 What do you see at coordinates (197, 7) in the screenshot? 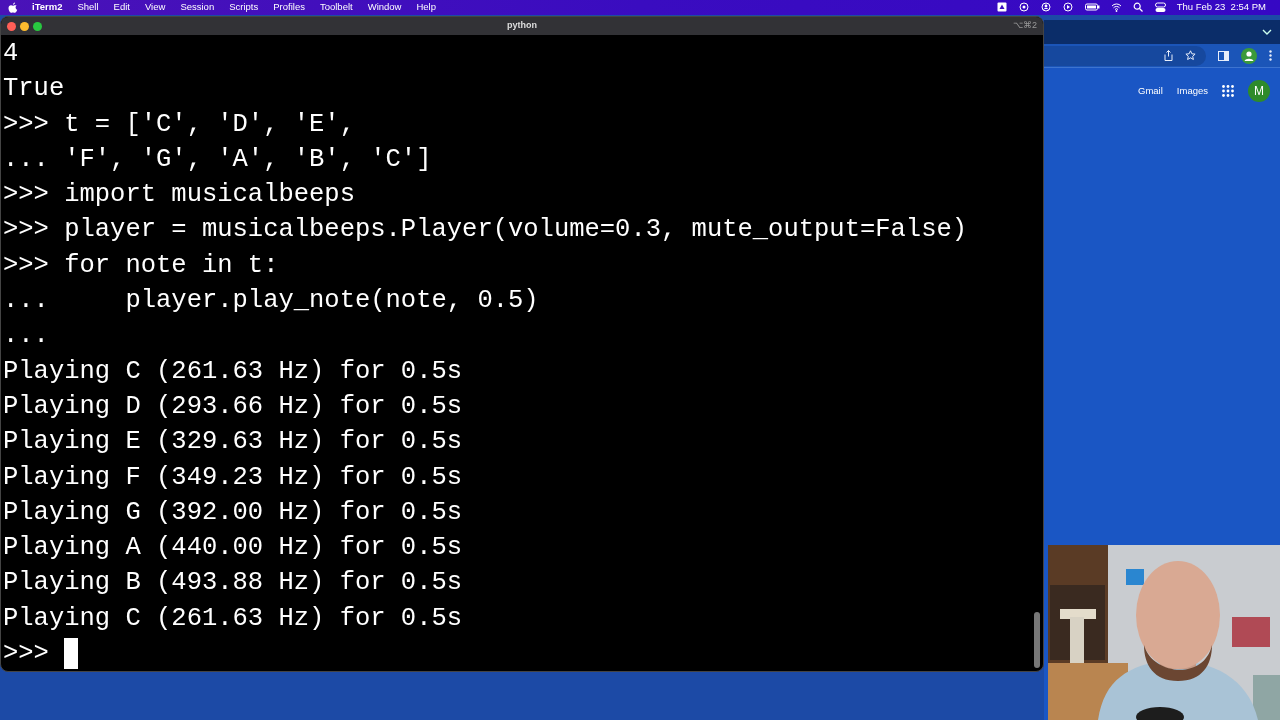
I see `menu-item: Session` at bounding box center [197, 7].